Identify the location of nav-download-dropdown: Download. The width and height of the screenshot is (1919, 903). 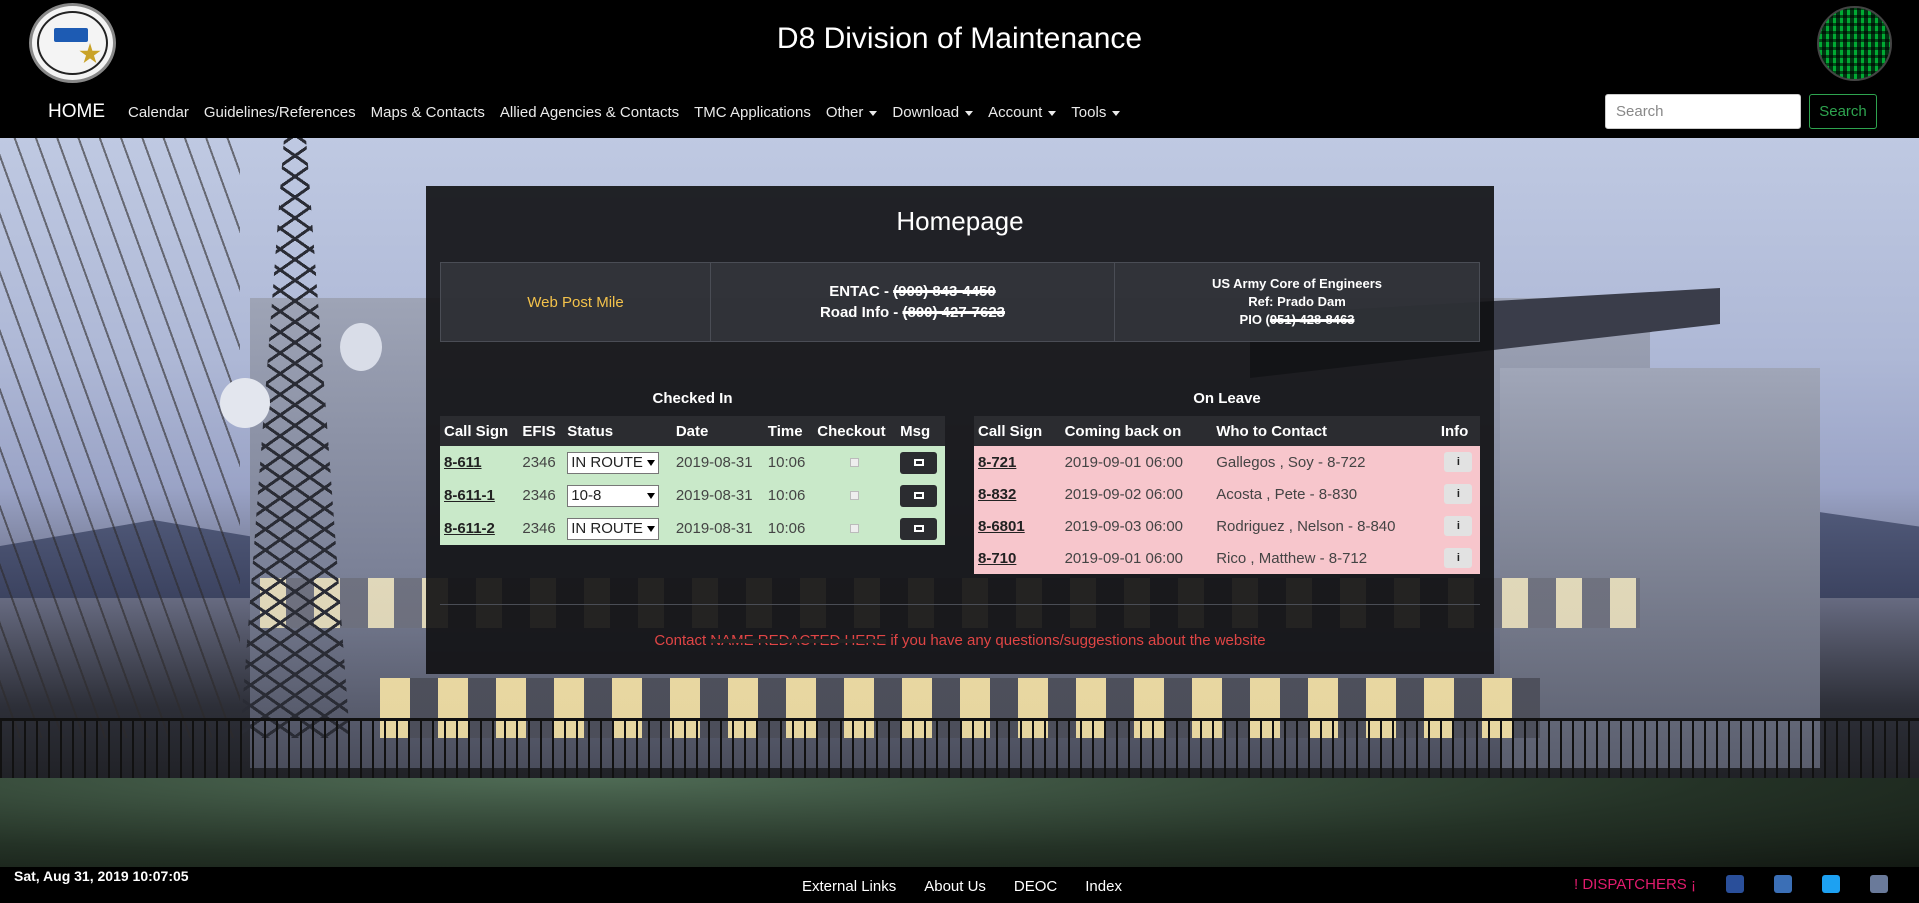
(933, 112).